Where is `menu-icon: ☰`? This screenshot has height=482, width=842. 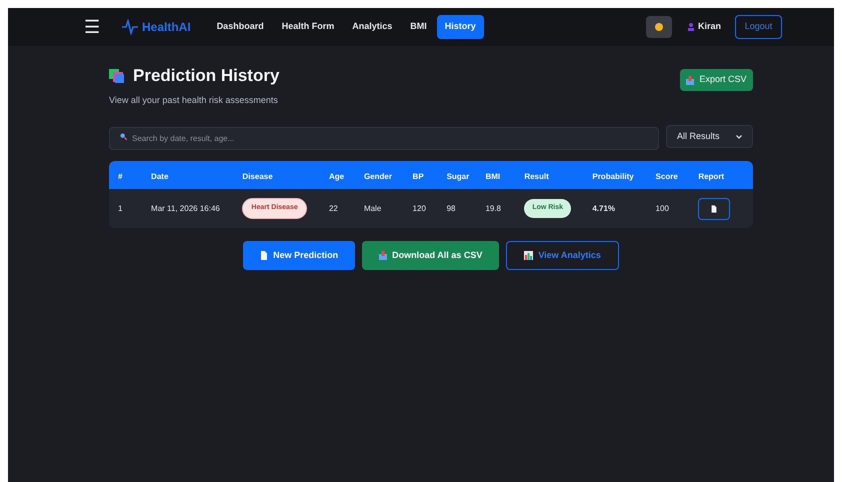
menu-icon: ☰ is located at coordinates (92, 27).